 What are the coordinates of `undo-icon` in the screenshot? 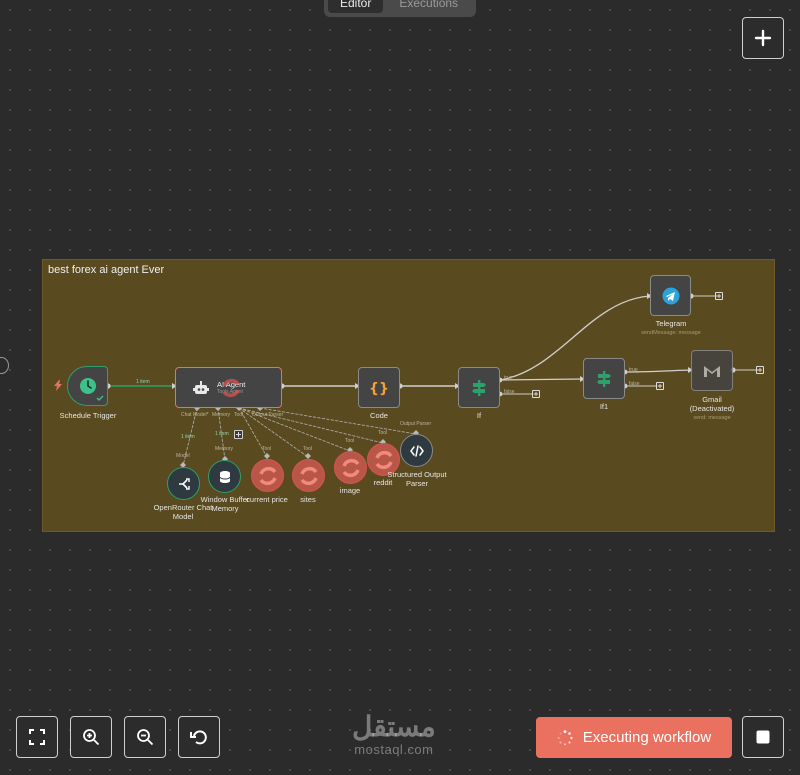 It's located at (198, 737).